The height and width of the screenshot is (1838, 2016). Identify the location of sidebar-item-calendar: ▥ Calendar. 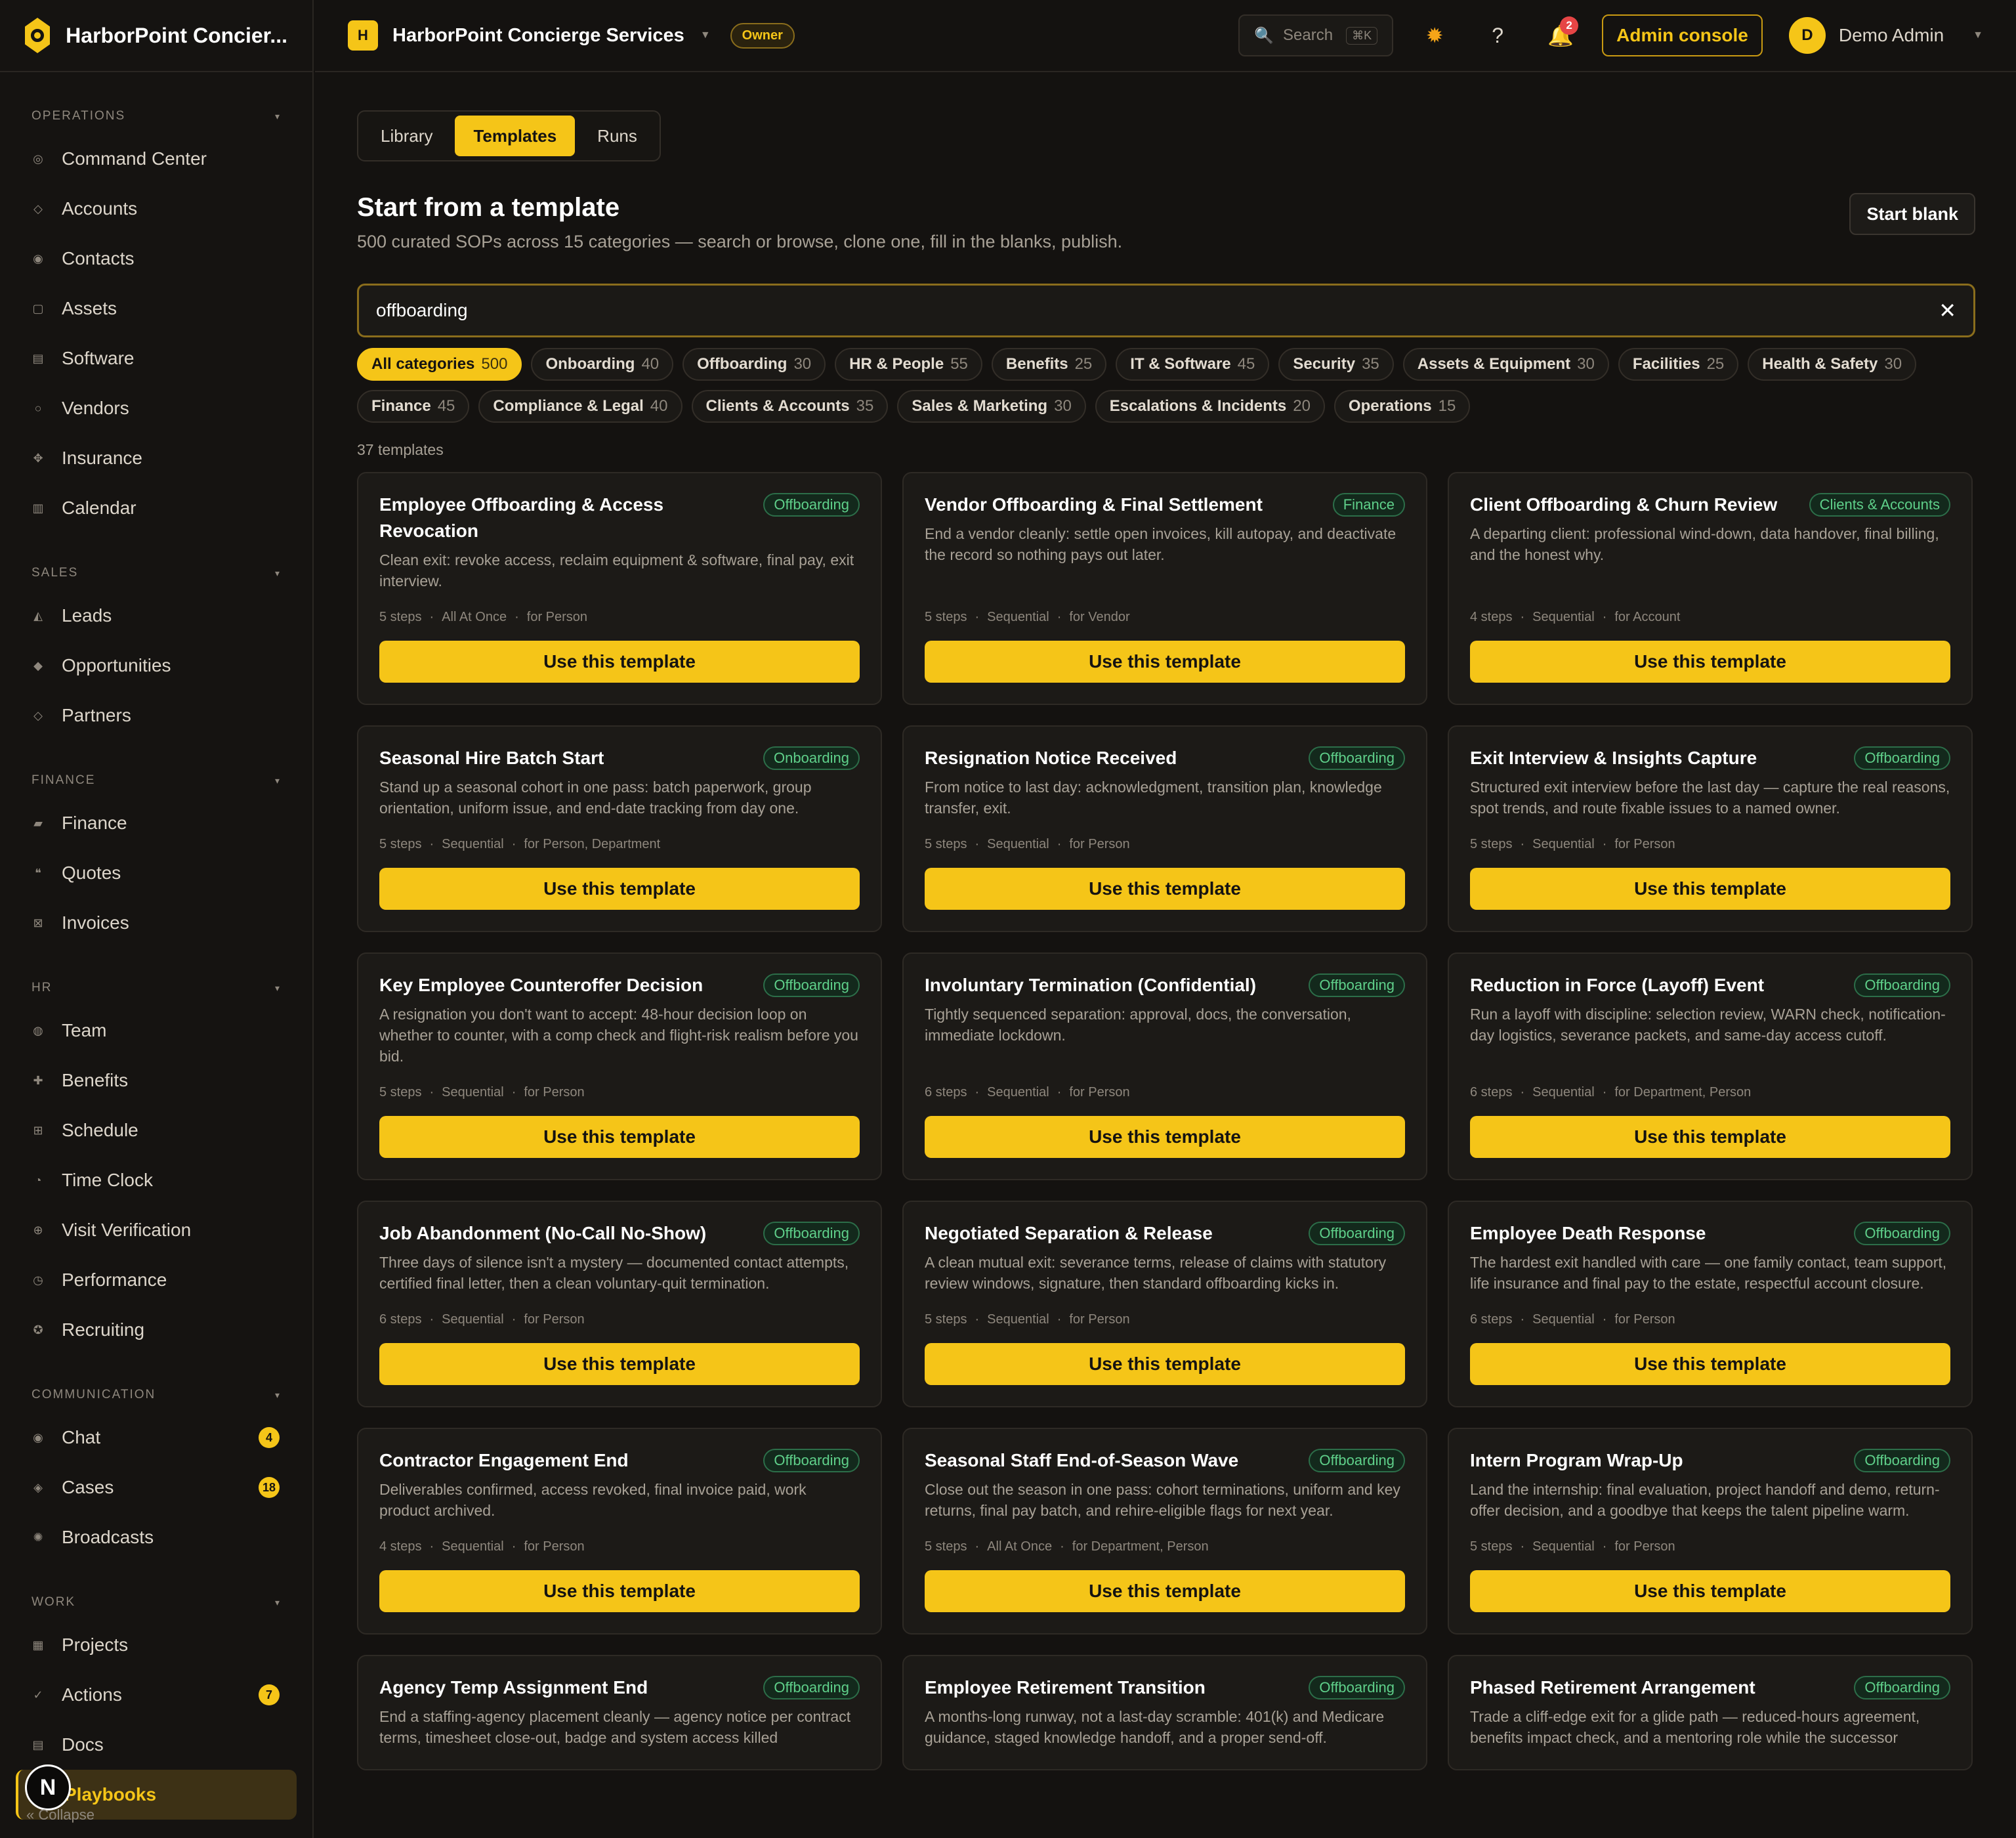
(156, 508).